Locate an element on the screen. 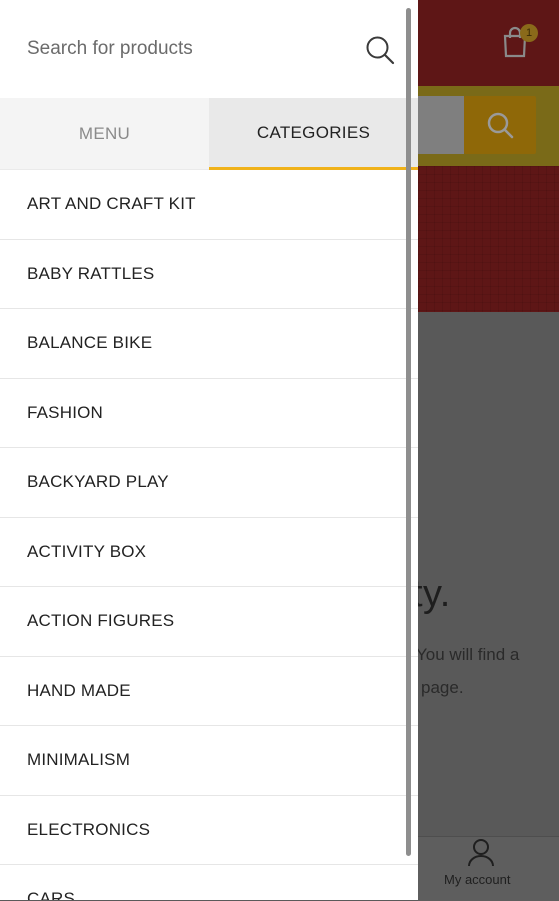 Image resolution: width=559 pixels, height=901 pixels. category-item: ELECTRONICS is located at coordinates (209, 830).